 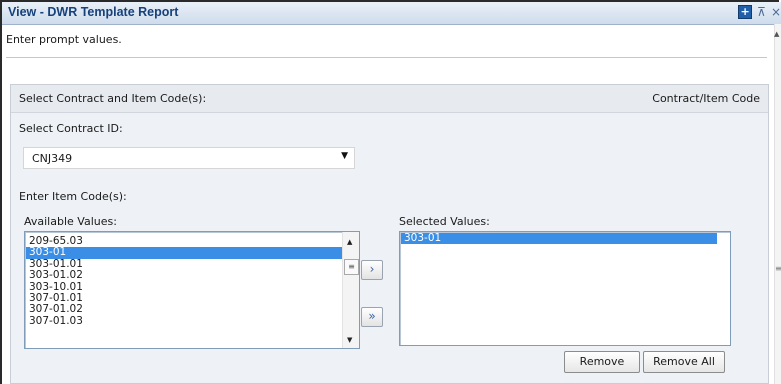 What do you see at coordinates (113, 98) in the screenshot?
I see `section-title: Select Contract and Item Code(s):` at bounding box center [113, 98].